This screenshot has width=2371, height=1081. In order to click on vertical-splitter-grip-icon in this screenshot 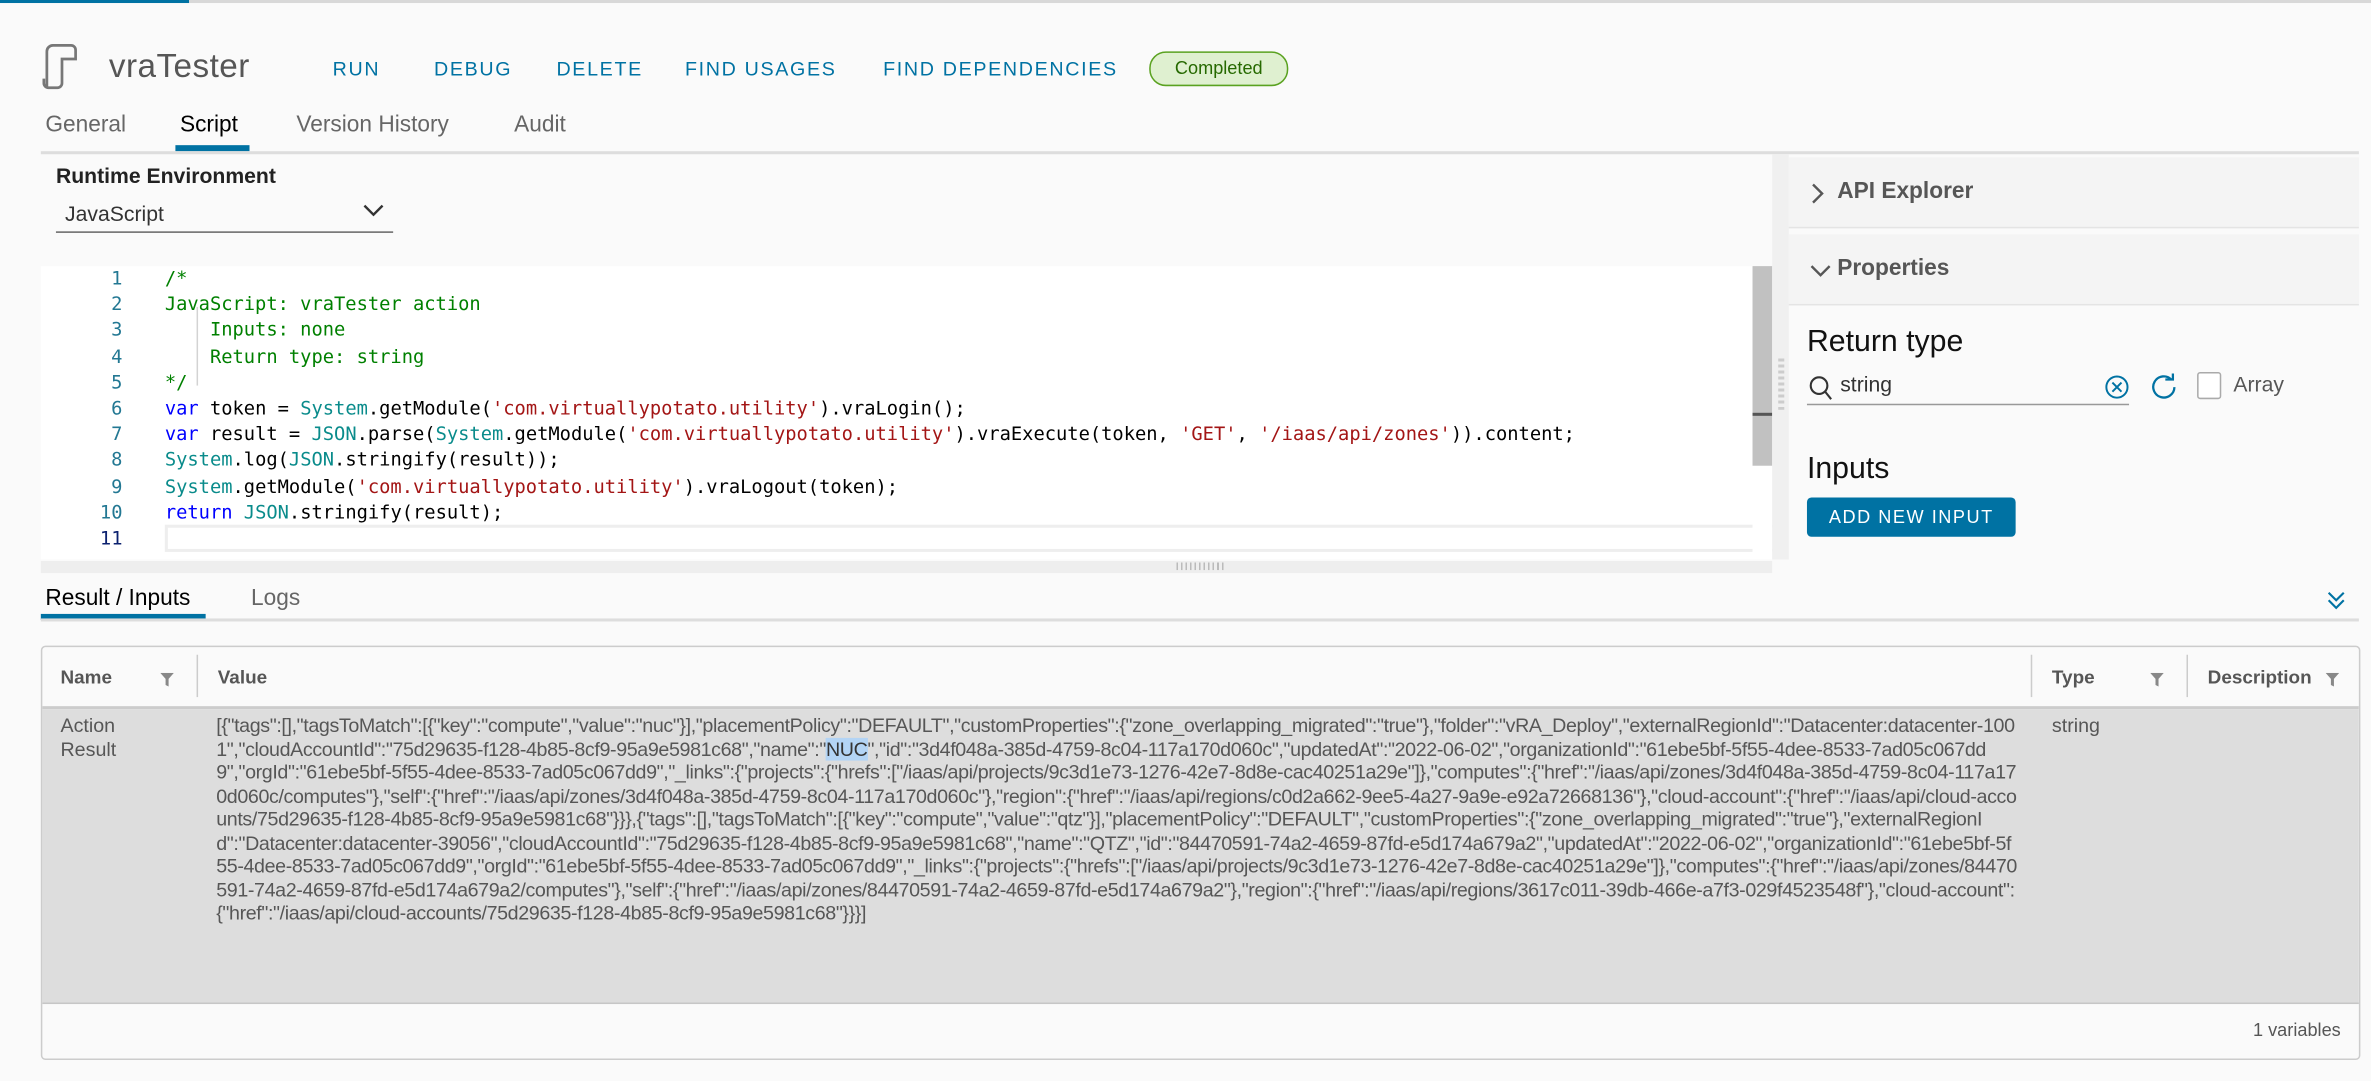, I will do `click(1781, 384)`.